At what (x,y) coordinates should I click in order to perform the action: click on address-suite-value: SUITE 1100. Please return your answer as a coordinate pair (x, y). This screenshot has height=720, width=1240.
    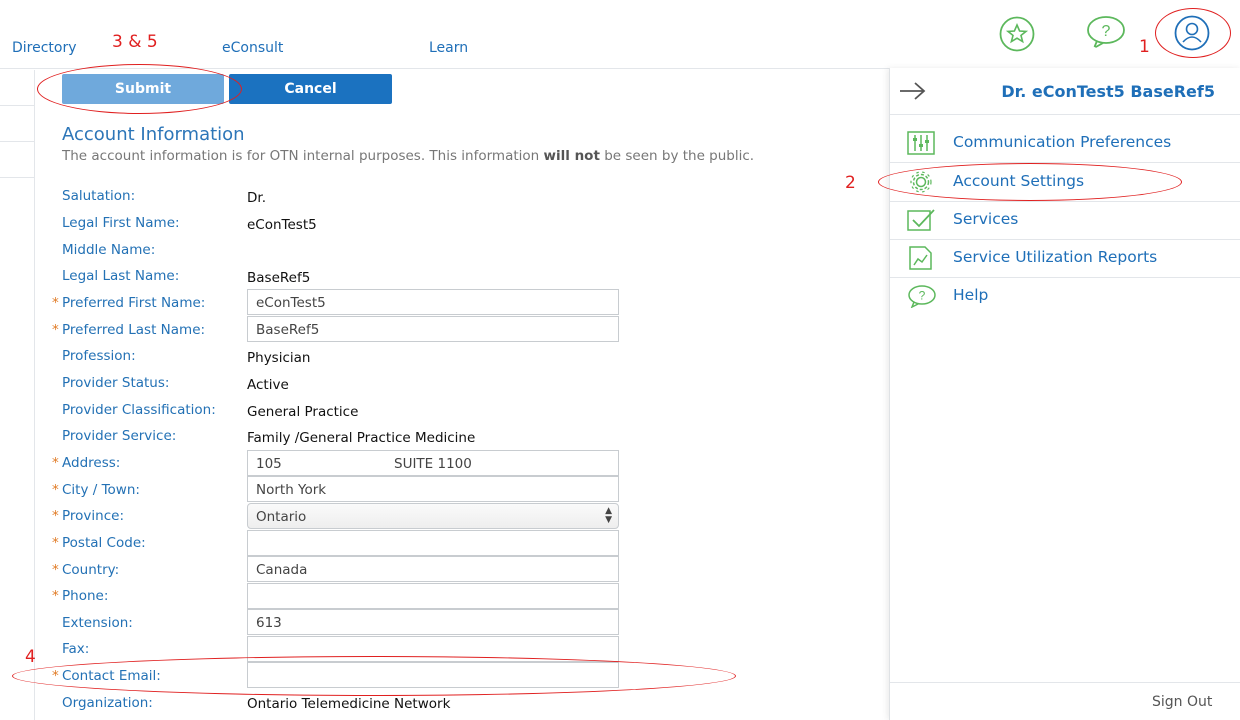
    Looking at the image, I should click on (433, 464).